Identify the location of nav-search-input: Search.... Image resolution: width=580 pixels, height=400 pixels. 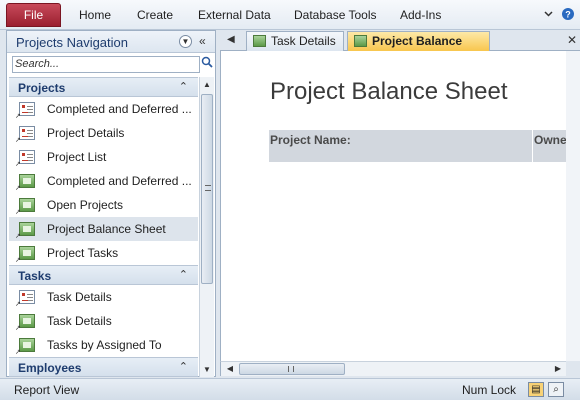
(106, 64).